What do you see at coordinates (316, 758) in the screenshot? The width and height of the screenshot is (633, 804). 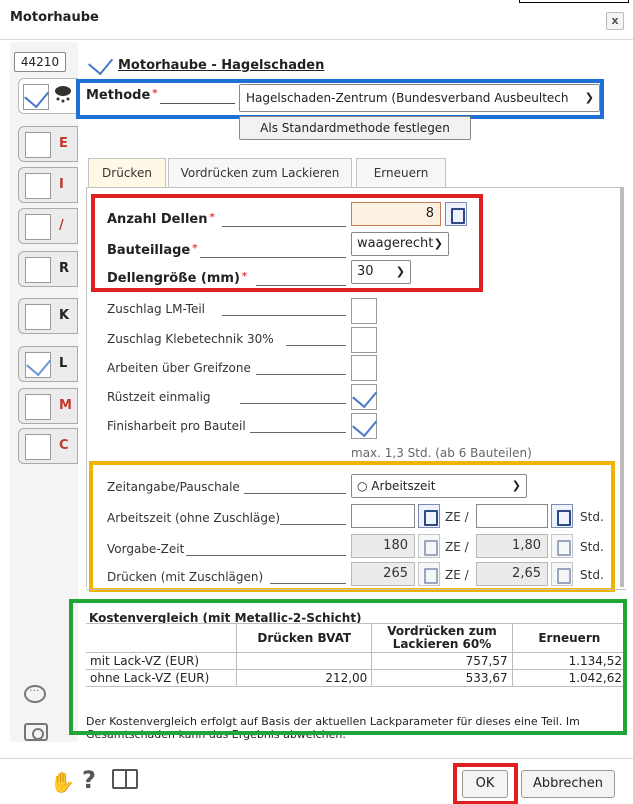 I see `footer-divider` at bounding box center [316, 758].